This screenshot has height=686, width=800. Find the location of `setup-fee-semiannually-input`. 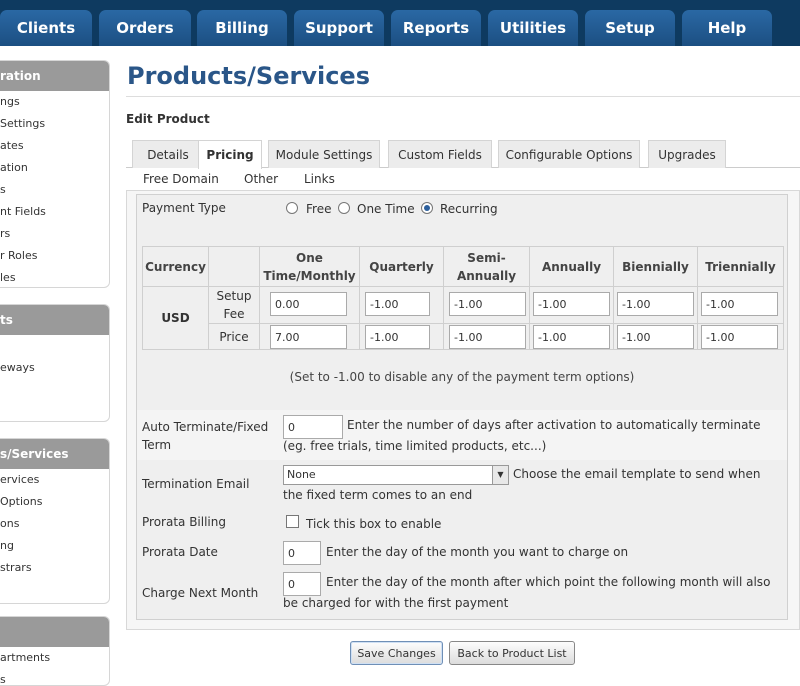

setup-fee-semiannually-input is located at coordinates (487, 304).